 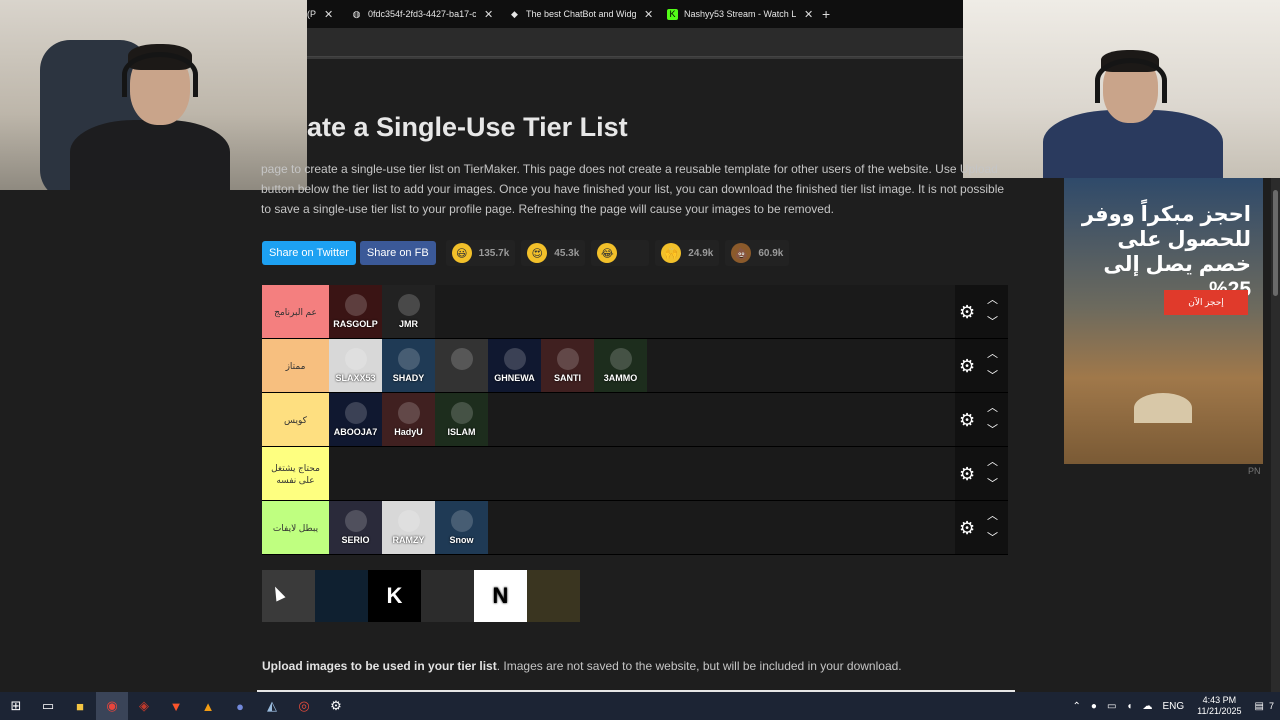 I want to click on tier-item-image: JMR, so click(x=408, y=311).